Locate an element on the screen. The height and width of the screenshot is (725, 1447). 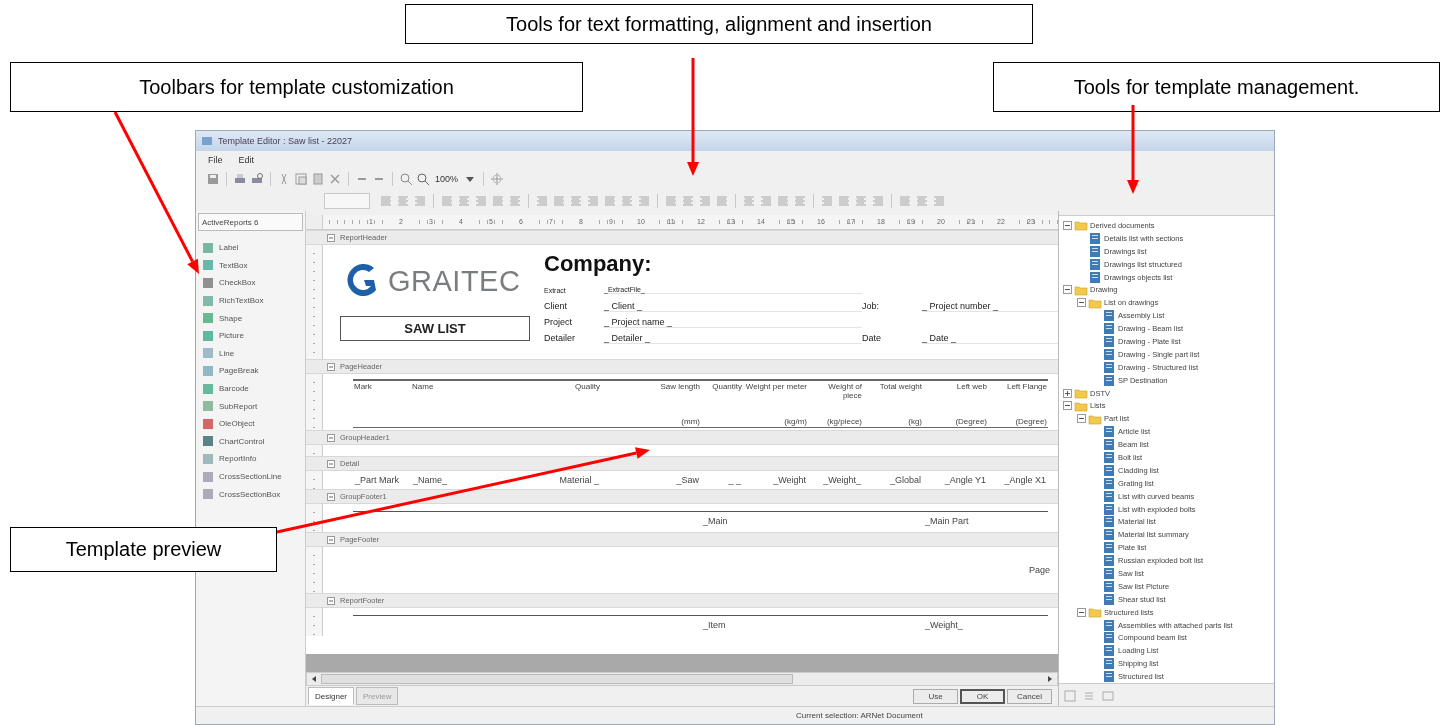
toolbox-item: ReportInfo is located at coordinates (238, 459).